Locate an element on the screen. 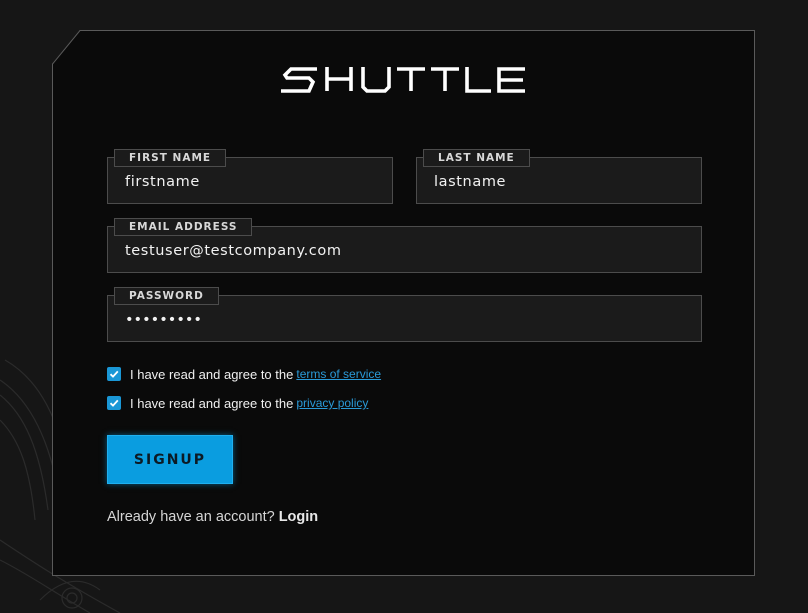 The image size is (808, 613). login-prompt: Already have an account? Login is located at coordinates (212, 517).